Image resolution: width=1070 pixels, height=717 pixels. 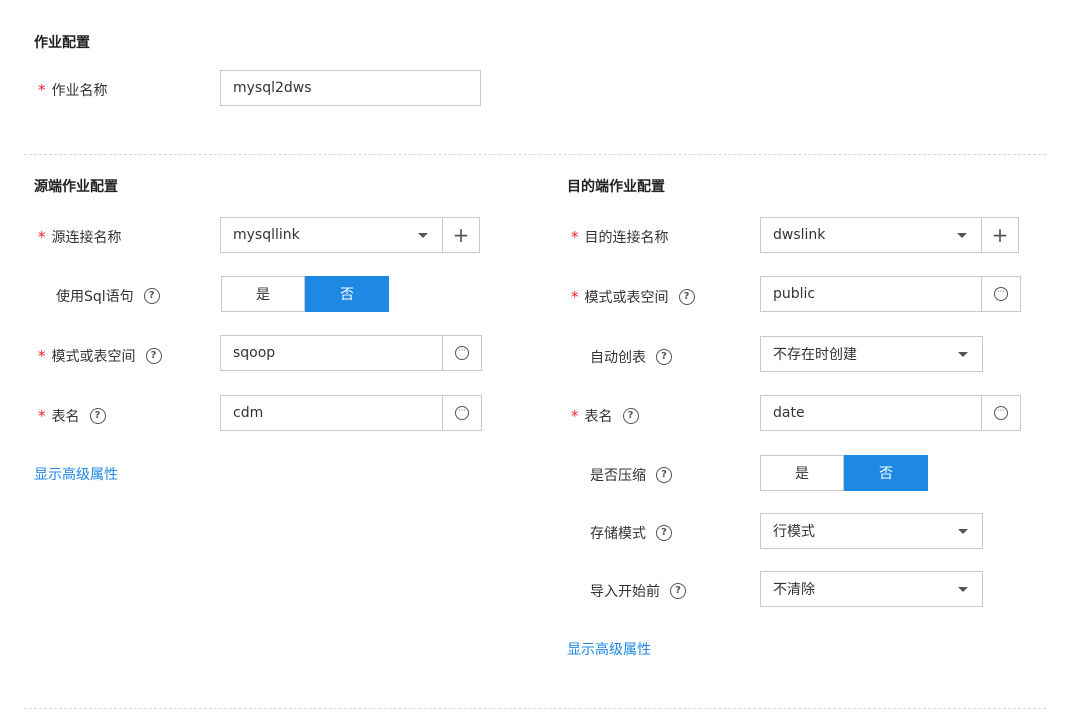 I want to click on source-show-advanced-link: 显示高级属性, so click(x=76, y=474).